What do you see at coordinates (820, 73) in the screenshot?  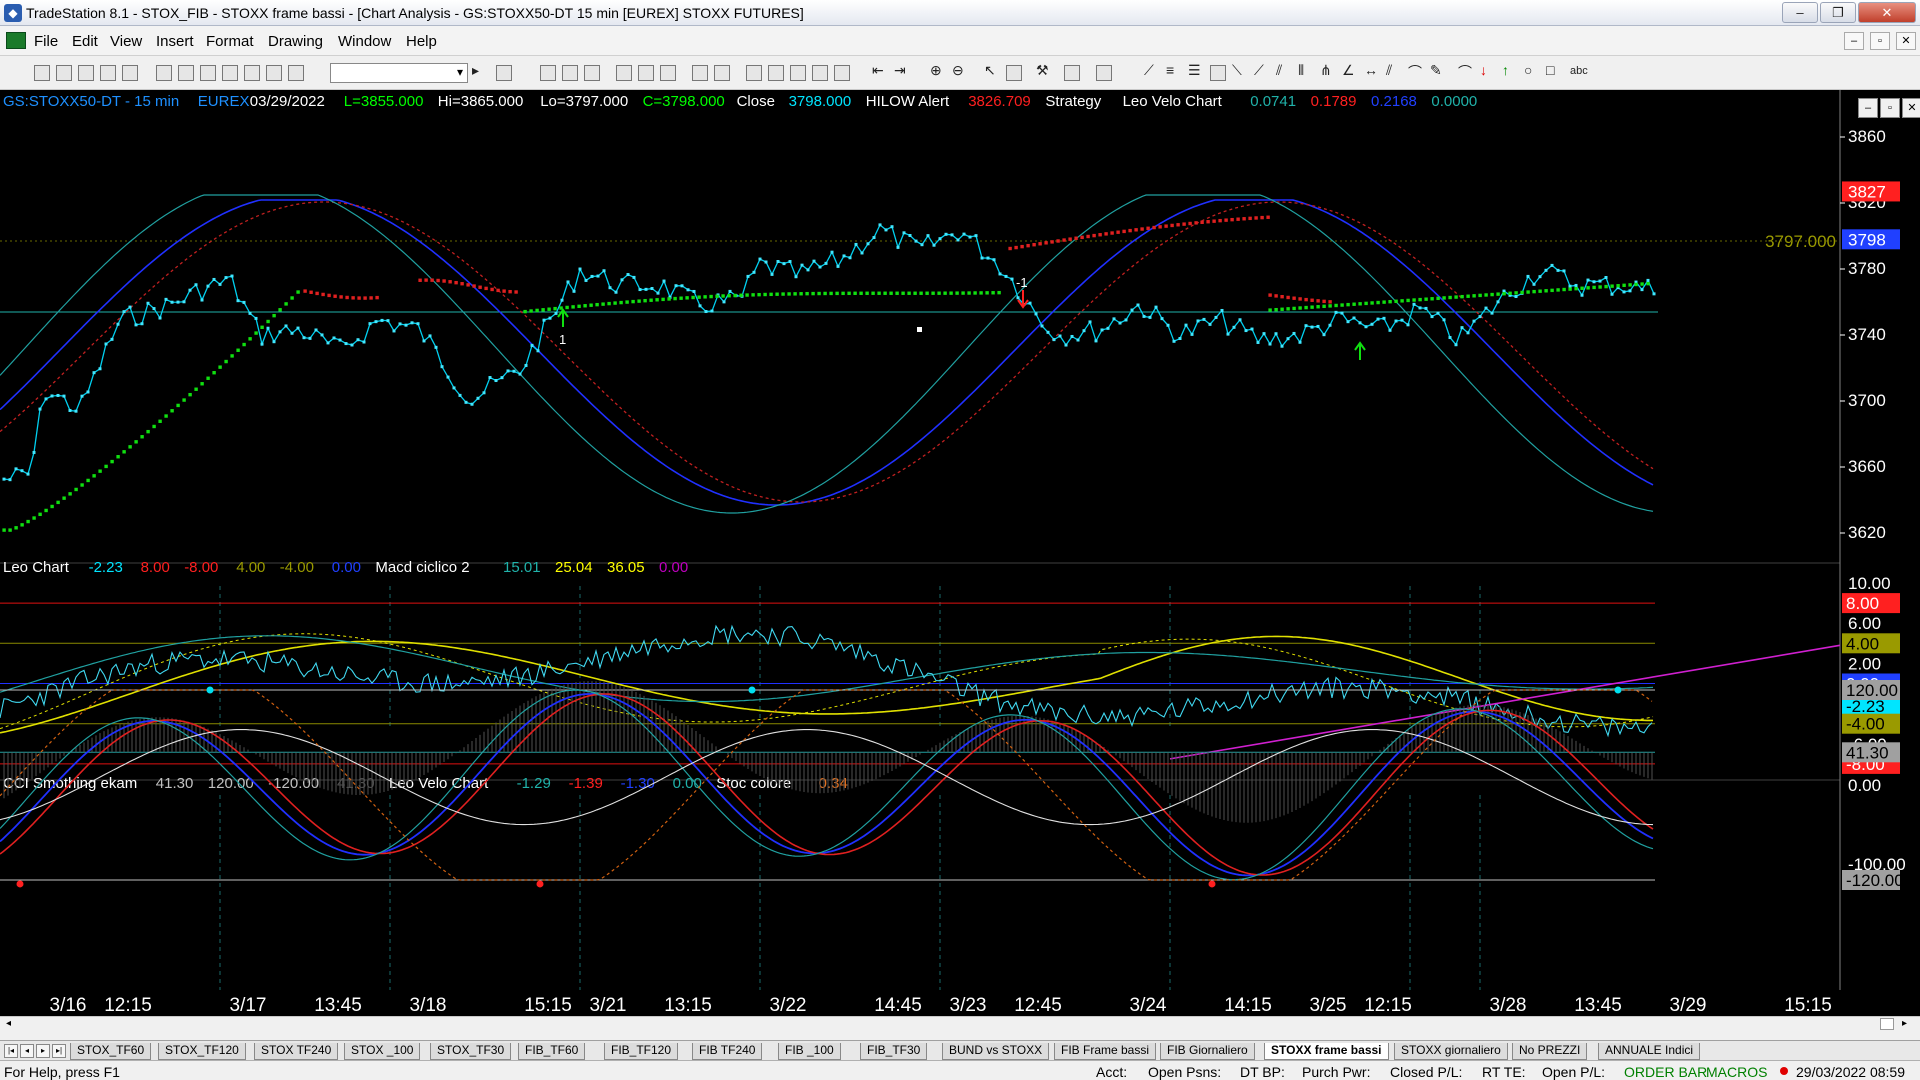 I see `point-figure-icon` at bounding box center [820, 73].